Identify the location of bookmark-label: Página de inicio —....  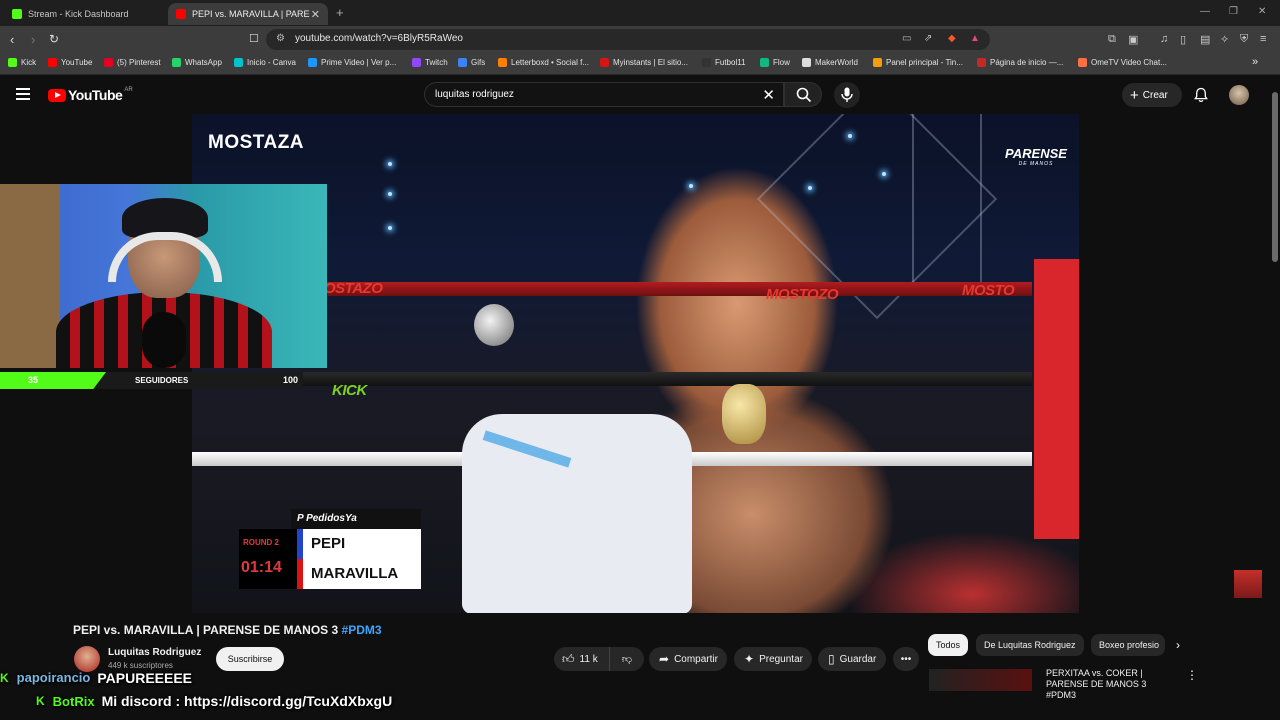
(1027, 62).